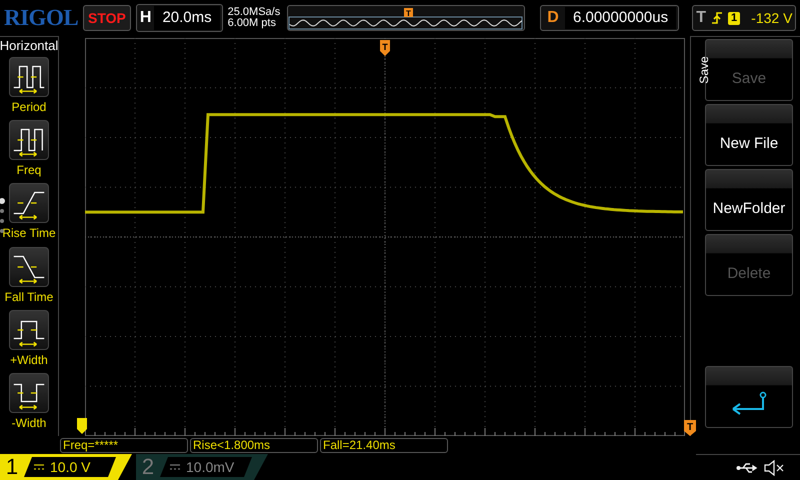 Image resolution: width=800 pixels, height=480 pixels. I want to click on brand-logo: RIGOL, so click(41, 18).